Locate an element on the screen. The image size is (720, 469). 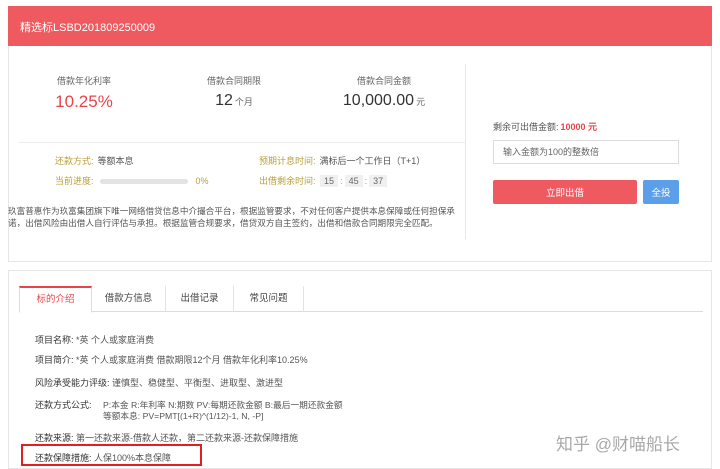
project-name-label: 项目名称: is located at coordinates (54, 340).